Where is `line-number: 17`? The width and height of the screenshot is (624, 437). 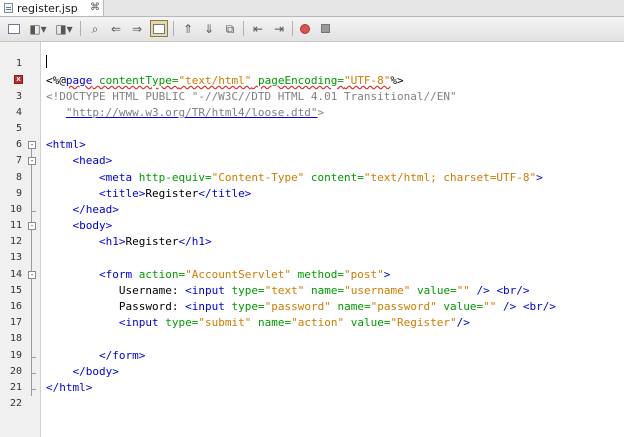
line-number: 17 is located at coordinates (15, 322).